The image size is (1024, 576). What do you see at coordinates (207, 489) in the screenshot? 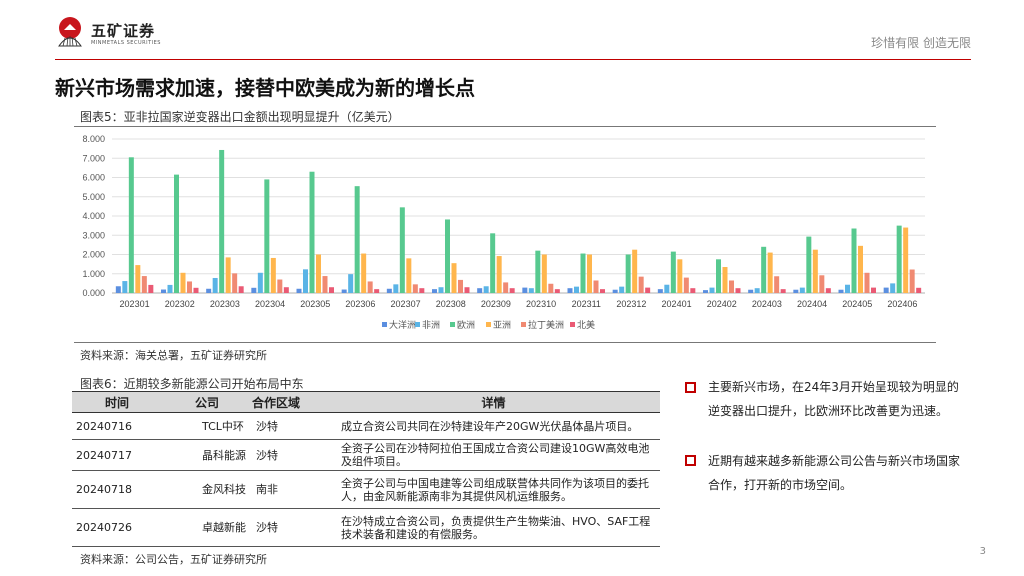
I see `cell-company: 金风科技` at bounding box center [207, 489].